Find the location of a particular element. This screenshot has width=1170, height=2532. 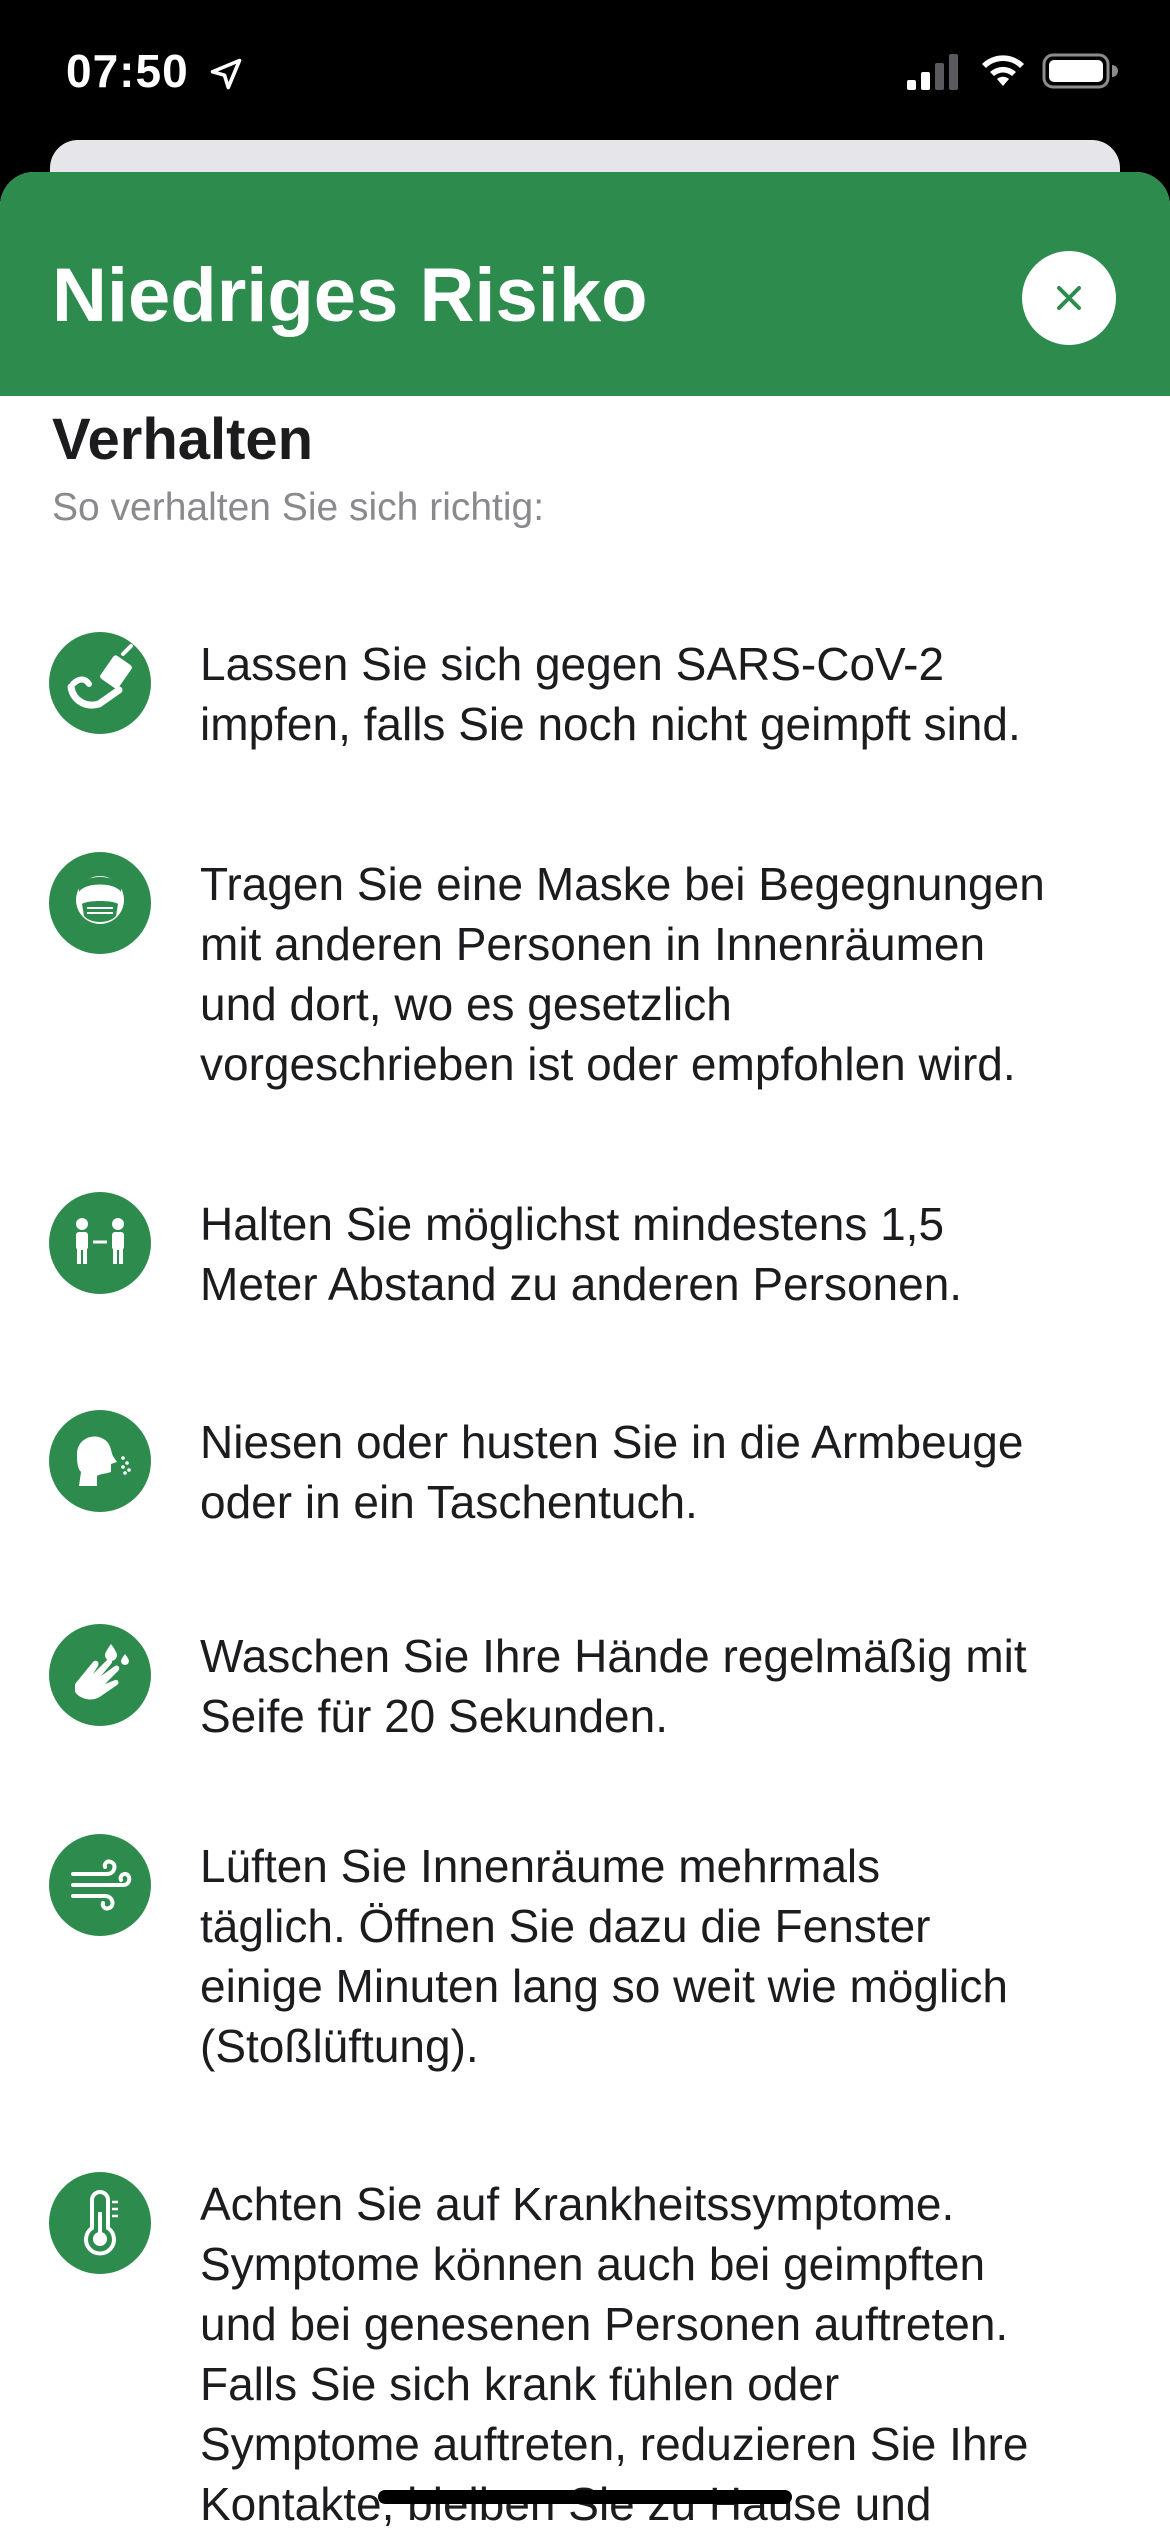

close-icon is located at coordinates (1069, 298).